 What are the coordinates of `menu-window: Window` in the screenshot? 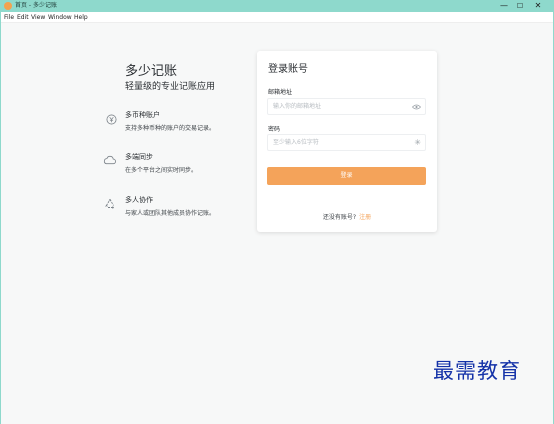 It's located at (60, 17).